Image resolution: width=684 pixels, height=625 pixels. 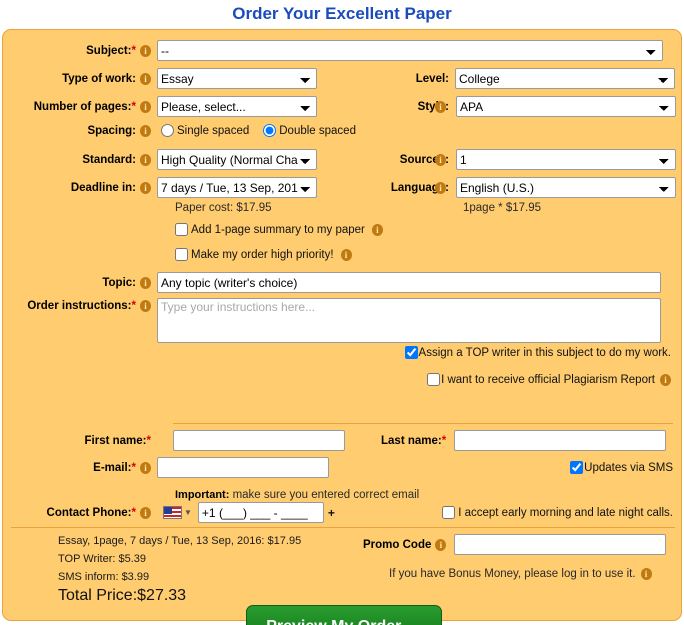 I want to click on sms-updates-label: Updates via SMS, so click(x=628, y=467).